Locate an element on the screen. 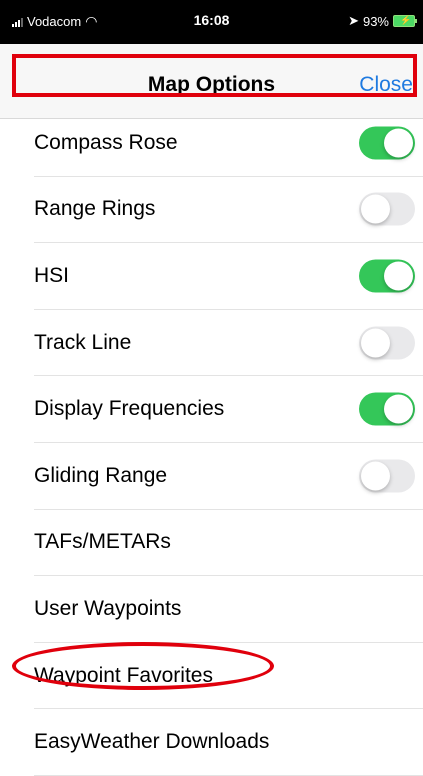  charging-bolt-icon: ⚡ is located at coordinates (406, 20).